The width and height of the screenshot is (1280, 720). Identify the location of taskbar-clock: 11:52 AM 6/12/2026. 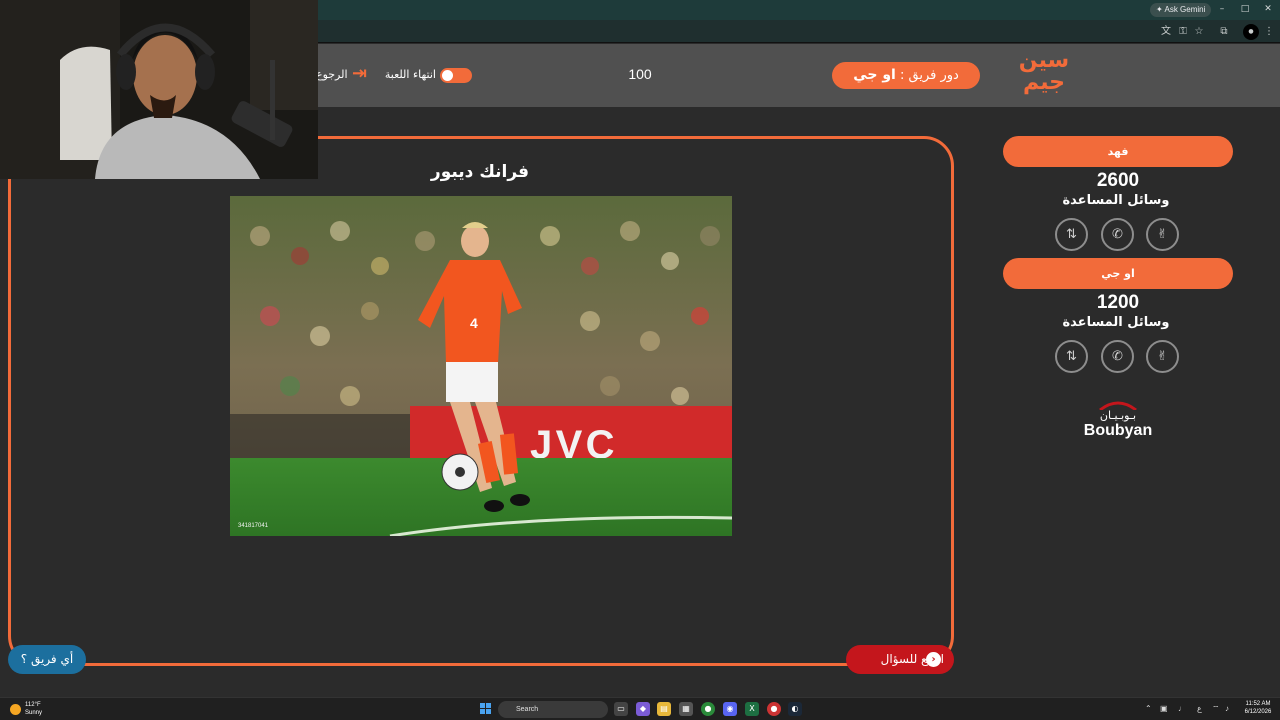
(1258, 708).